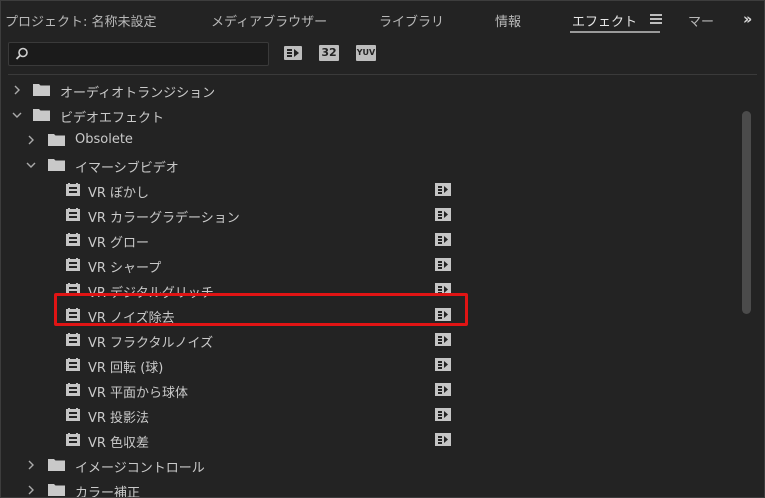 Image resolution: width=765 pixels, height=498 pixels. What do you see at coordinates (375, 439) in the screenshot?
I see `effect-row: VR 色収差` at bounding box center [375, 439].